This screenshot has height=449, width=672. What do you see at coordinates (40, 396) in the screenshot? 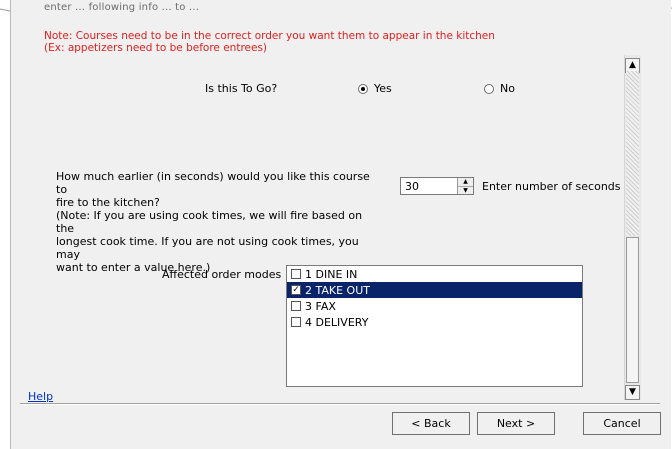
I see `help-link: Help` at bounding box center [40, 396].